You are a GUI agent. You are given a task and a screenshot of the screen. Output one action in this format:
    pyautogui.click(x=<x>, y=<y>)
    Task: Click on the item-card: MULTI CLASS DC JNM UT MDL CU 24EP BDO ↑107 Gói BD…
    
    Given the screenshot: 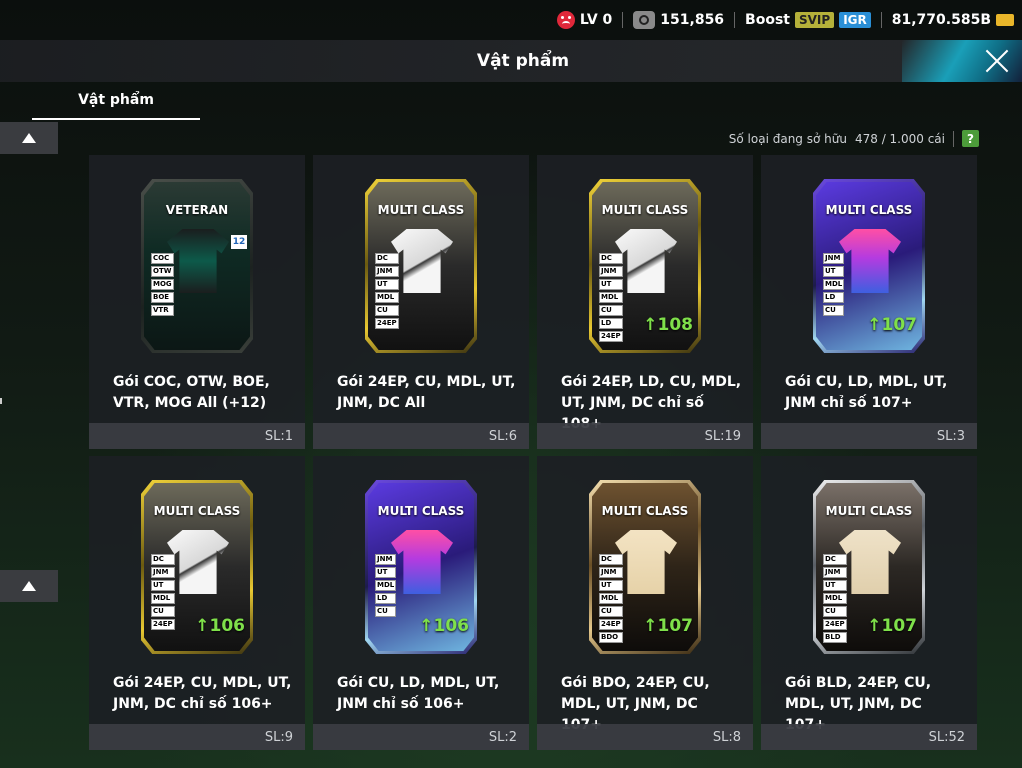 What is the action you would take?
    pyautogui.click(x=645, y=603)
    